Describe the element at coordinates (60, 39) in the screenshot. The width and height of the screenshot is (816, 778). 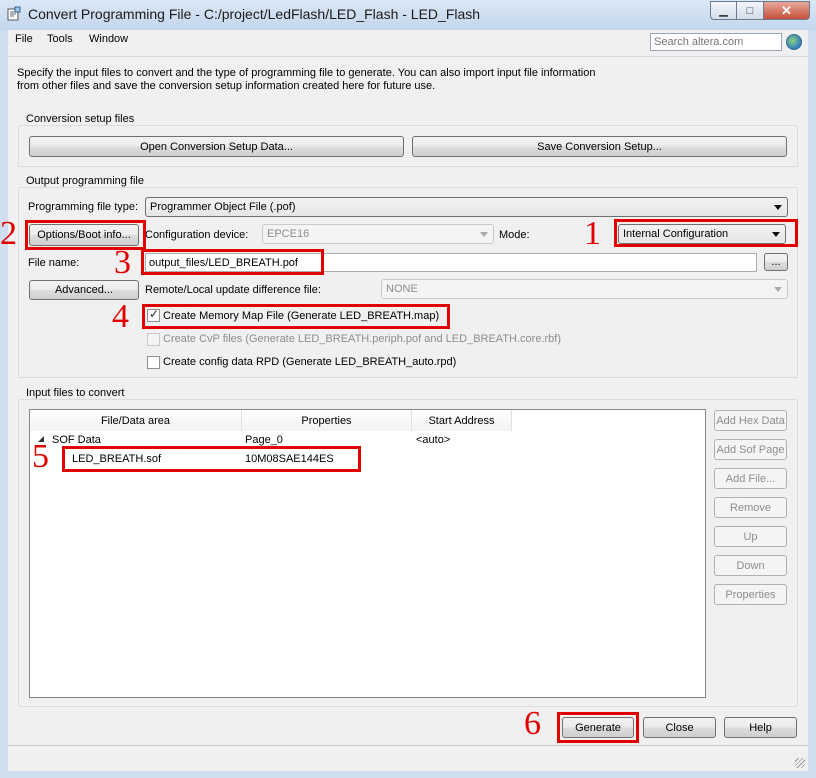
I see `menu-tools: Tools` at that location.